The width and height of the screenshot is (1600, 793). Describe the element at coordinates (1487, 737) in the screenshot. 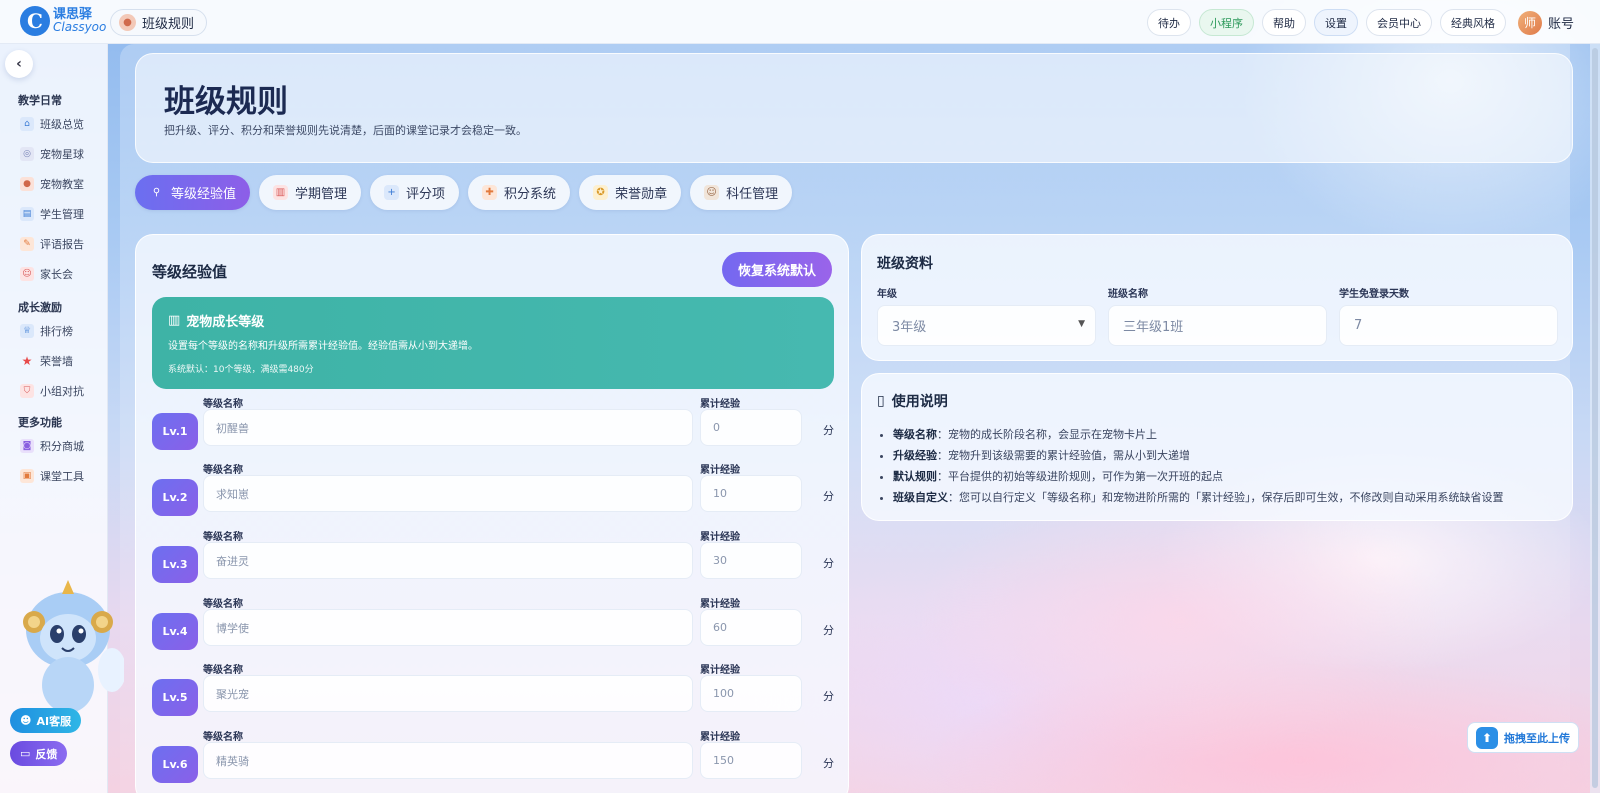

I see `upload-icon: ⬆` at that location.